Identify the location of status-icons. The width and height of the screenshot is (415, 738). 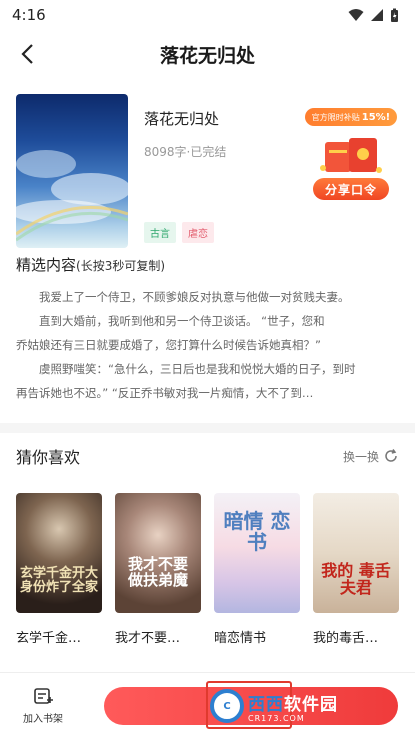
(373, 15).